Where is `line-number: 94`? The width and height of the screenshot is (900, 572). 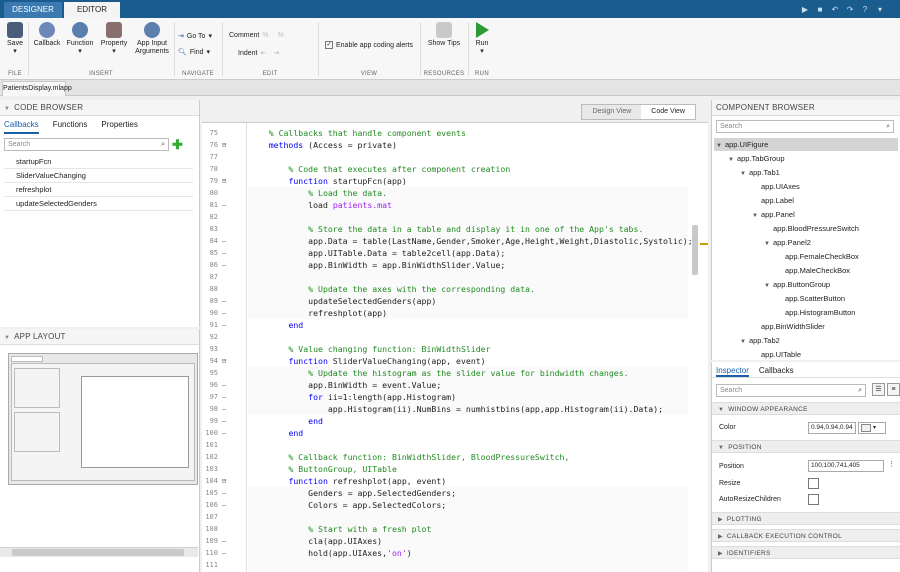 line-number: 94 is located at coordinates (210, 361).